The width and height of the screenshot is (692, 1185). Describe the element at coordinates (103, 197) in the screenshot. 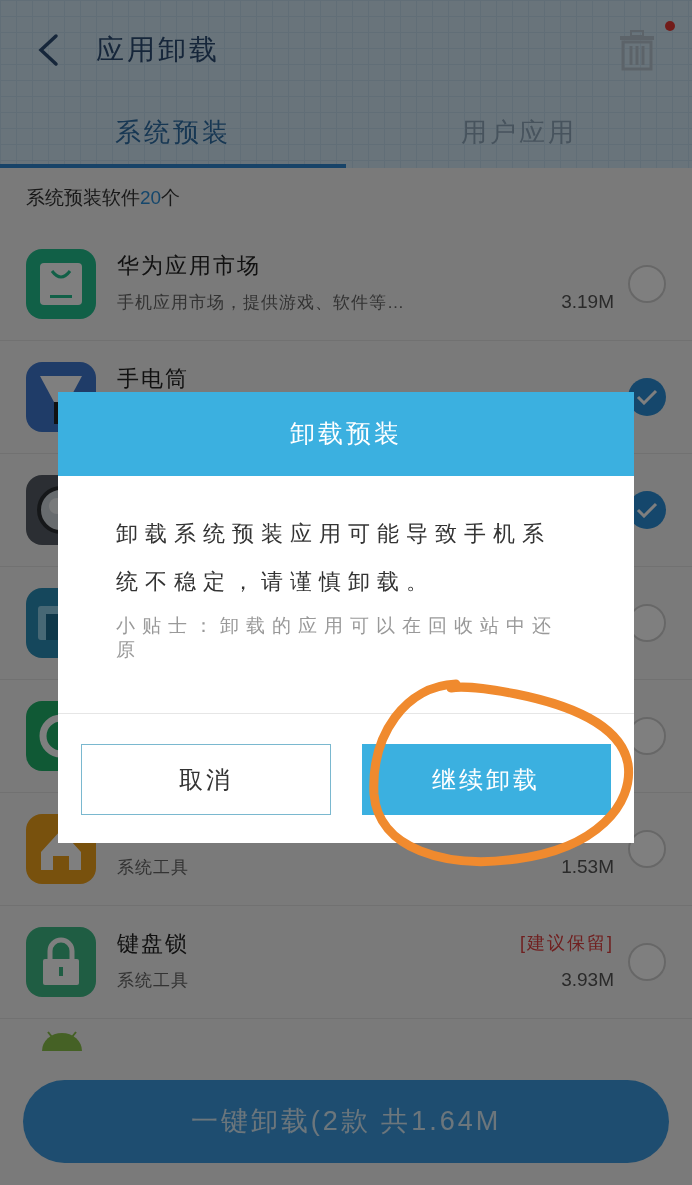

I see `section-label: 系统预装软件20个` at that location.